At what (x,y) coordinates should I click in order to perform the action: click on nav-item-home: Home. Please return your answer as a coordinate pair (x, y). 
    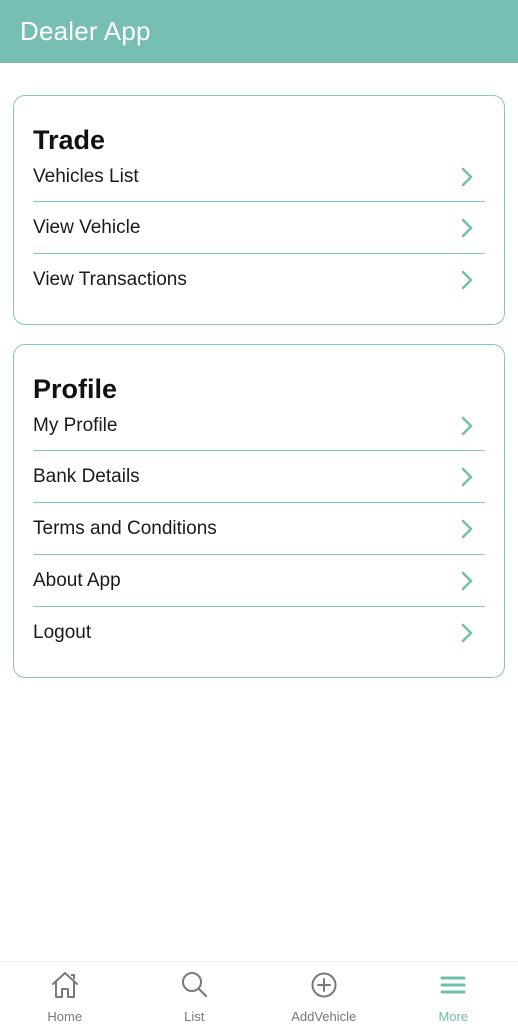
    Looking at the image, I should click on (65, 993).